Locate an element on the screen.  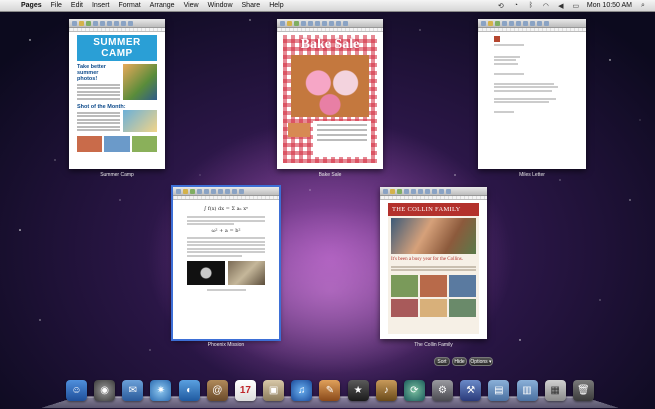
document-page is located at coordinates (532, 75).